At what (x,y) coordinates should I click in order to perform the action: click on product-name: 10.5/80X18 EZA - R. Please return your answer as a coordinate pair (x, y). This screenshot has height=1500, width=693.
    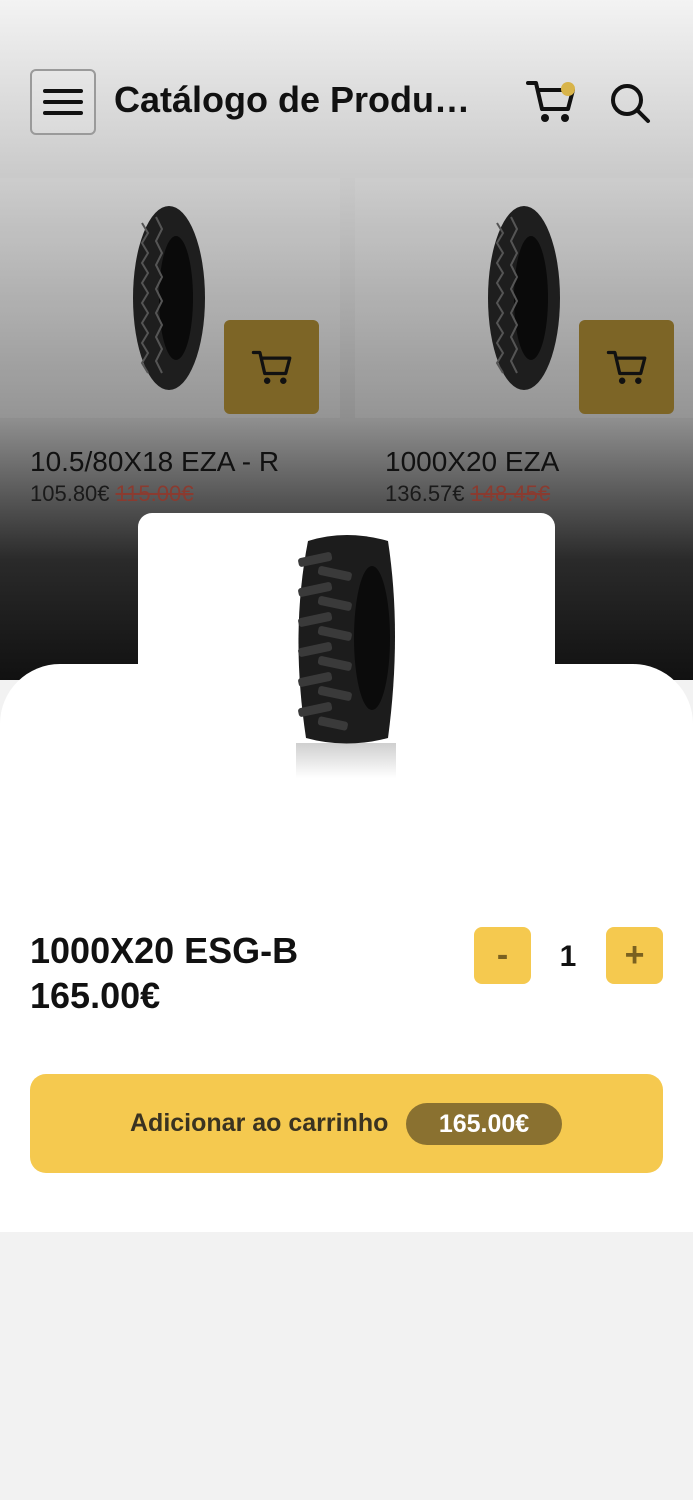
    Looking at the image, I should click on (155, 461).